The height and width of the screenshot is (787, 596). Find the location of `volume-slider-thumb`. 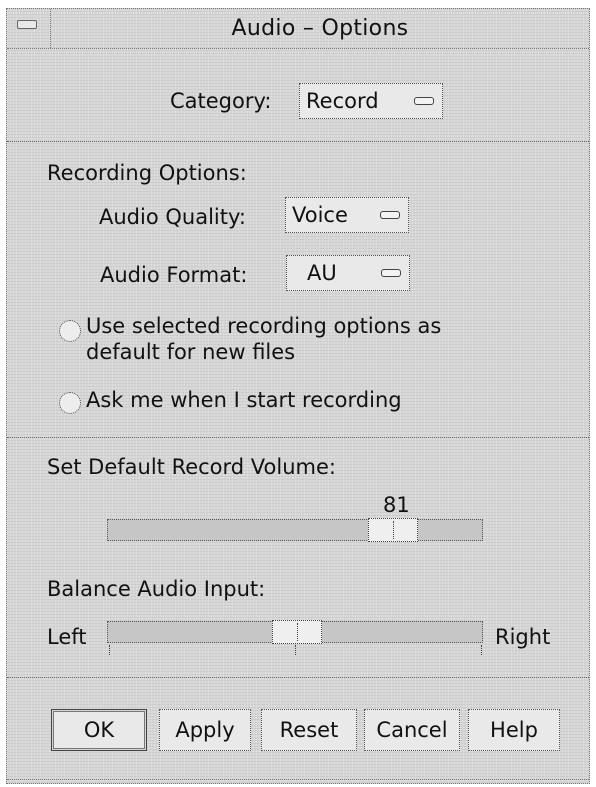

volume-slider-thumb is located at coordinates (393, 530).